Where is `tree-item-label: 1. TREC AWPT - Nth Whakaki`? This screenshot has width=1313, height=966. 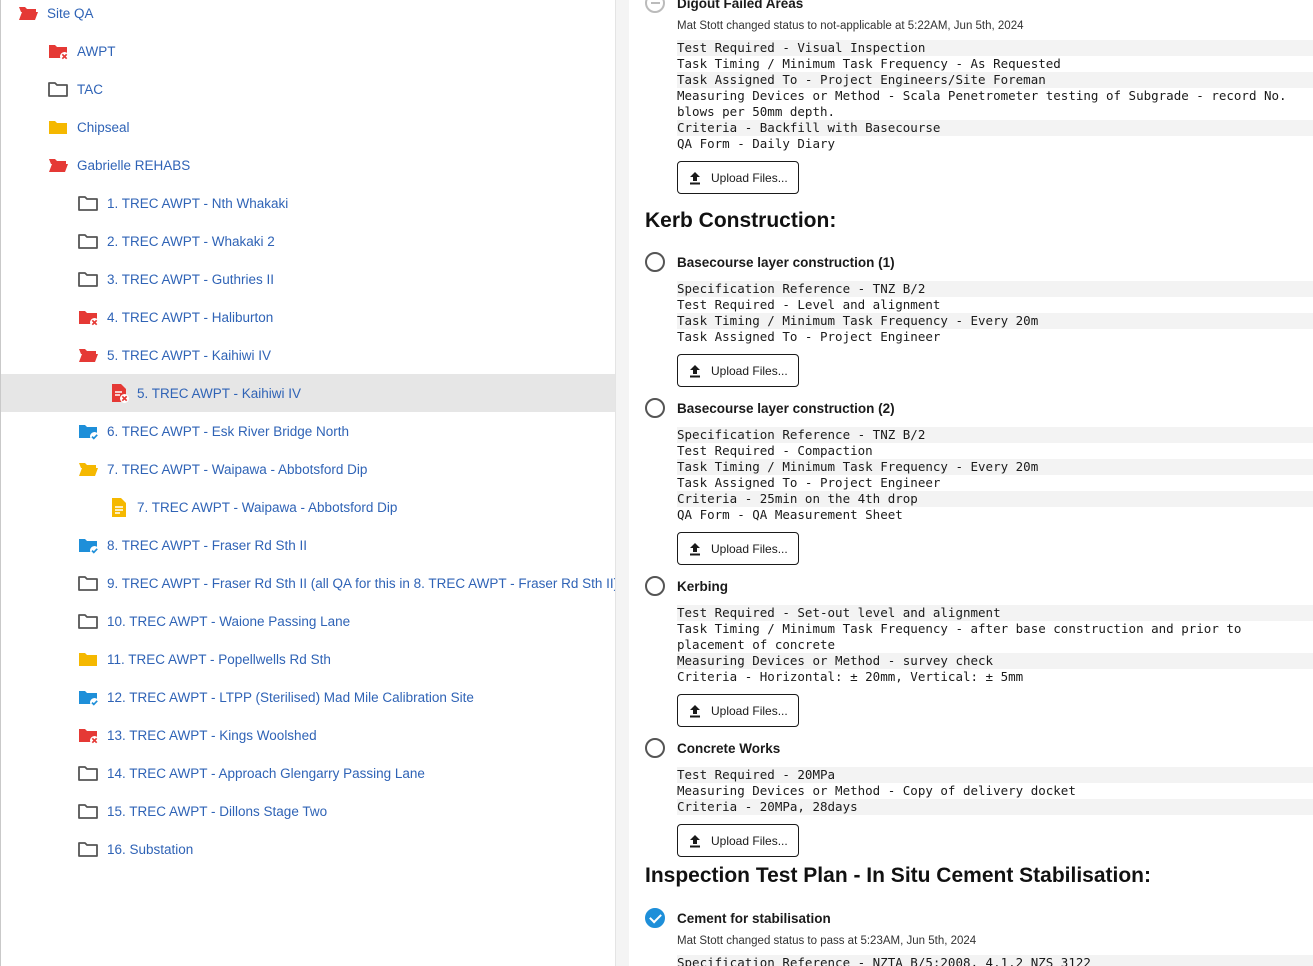
tree-item-label: 1. TREC AWPT - Nth Whakaki is located at coordinates (198, 203).